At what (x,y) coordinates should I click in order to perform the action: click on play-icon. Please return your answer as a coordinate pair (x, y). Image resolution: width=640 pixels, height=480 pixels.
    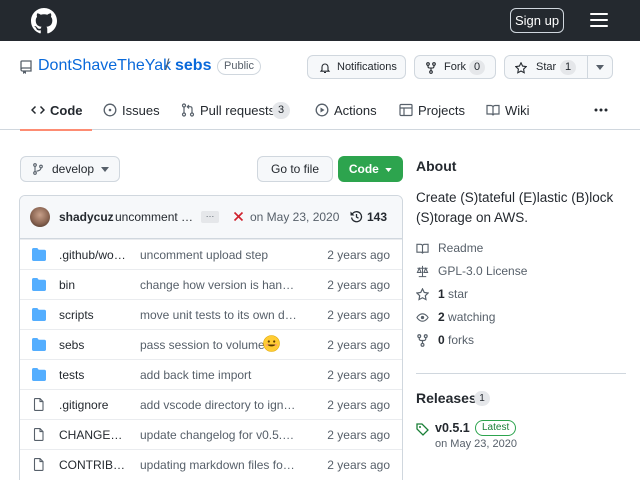
    Looking at the image, I should click on (322, 110).